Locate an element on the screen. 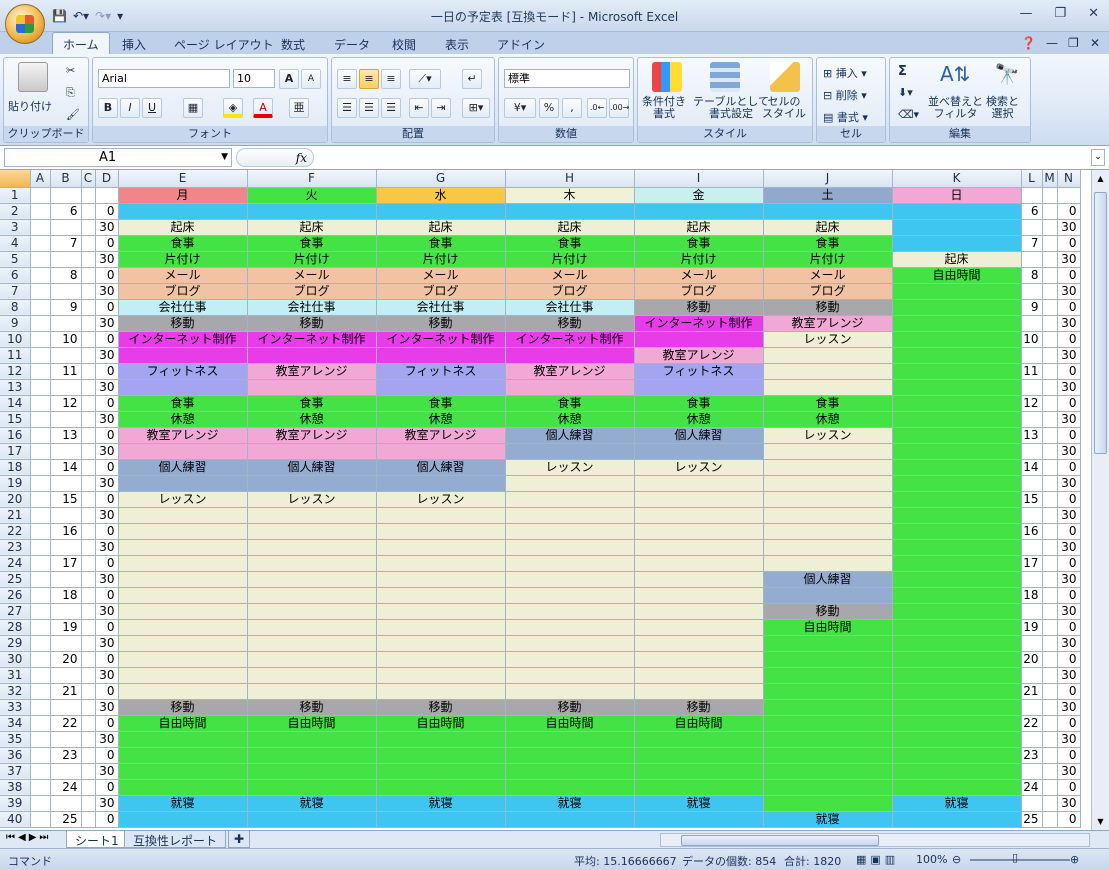  paste-button: 貼り付け is located at coordinates (30, 106).